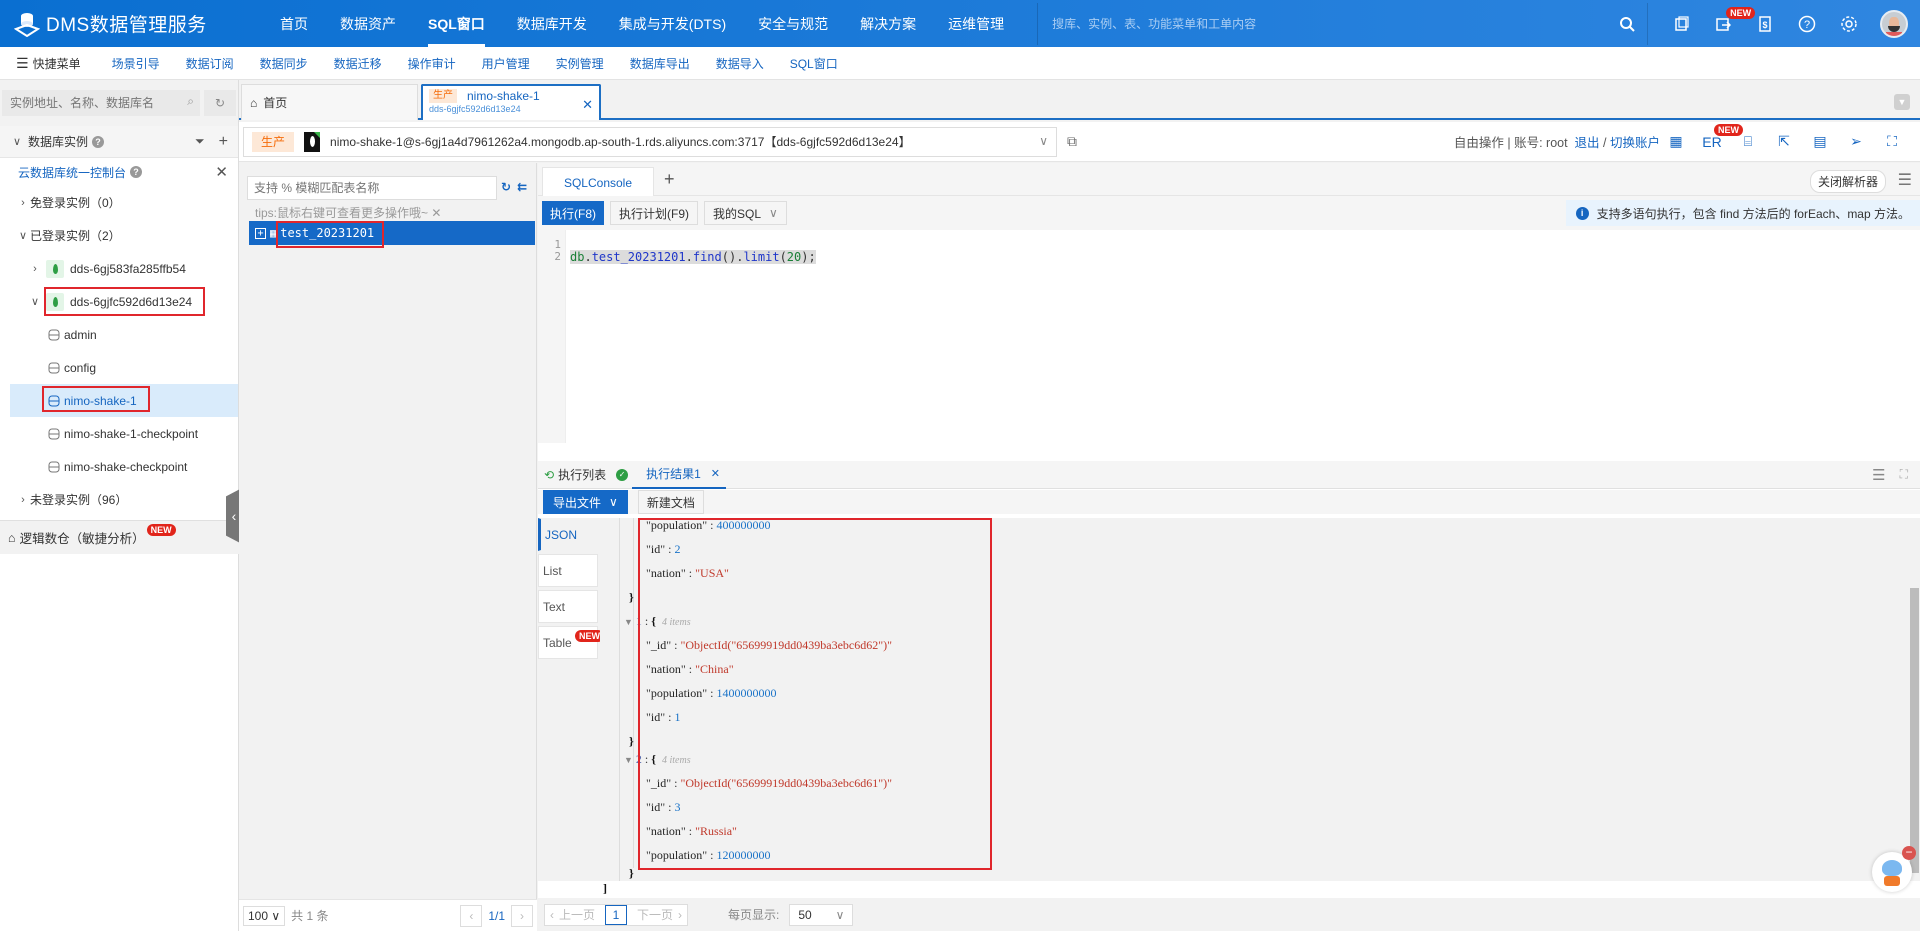  What do you see at coordinates (1676, 141) in the screenshot?
I see `table-icon: ▦` at bounding box center [1676, 141].